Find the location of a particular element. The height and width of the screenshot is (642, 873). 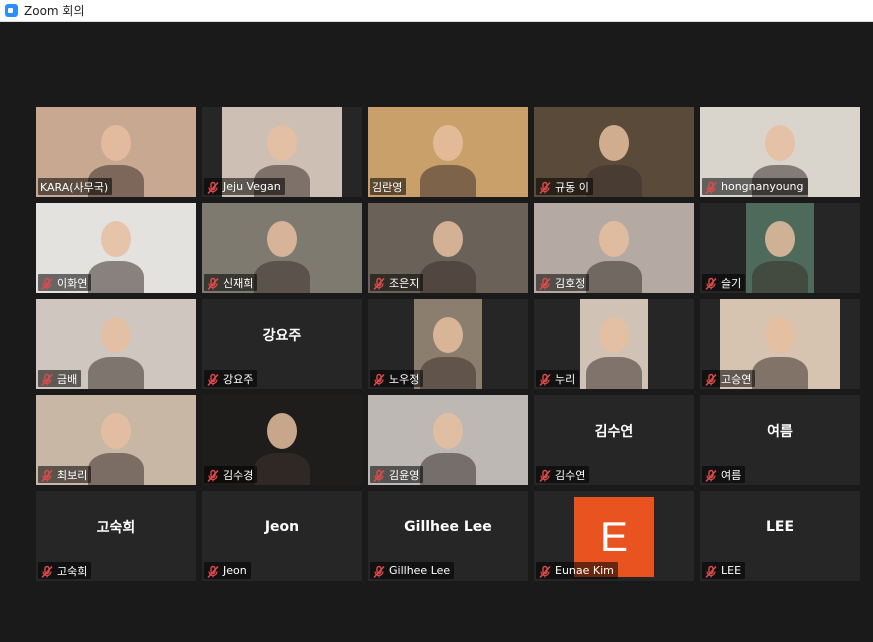

name-tag: 김수연 is located at coordinates (563, 474).